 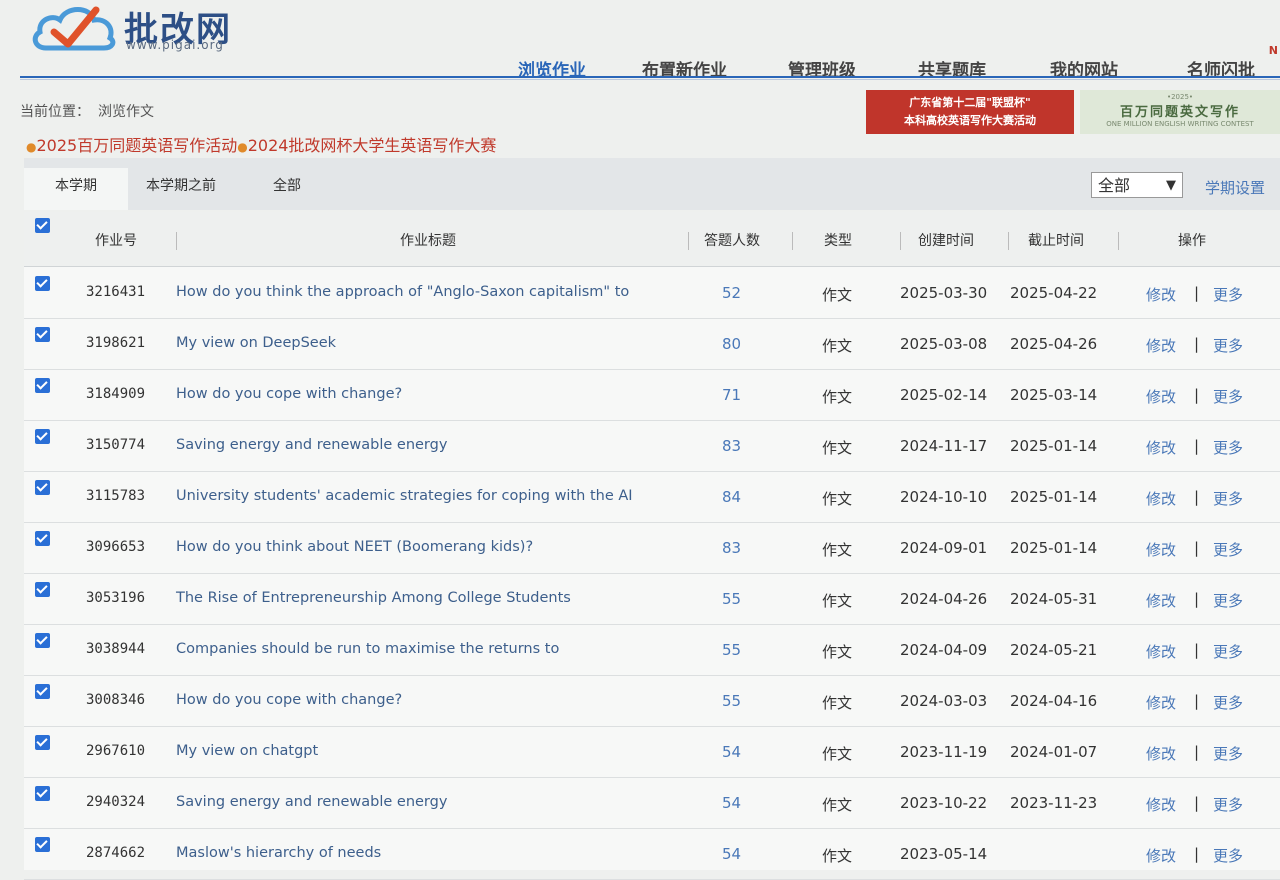 What do you see at coordinates (1273, 50) in the screenshot?
I see `new-badge: N` at bounding box center [1273, 50].